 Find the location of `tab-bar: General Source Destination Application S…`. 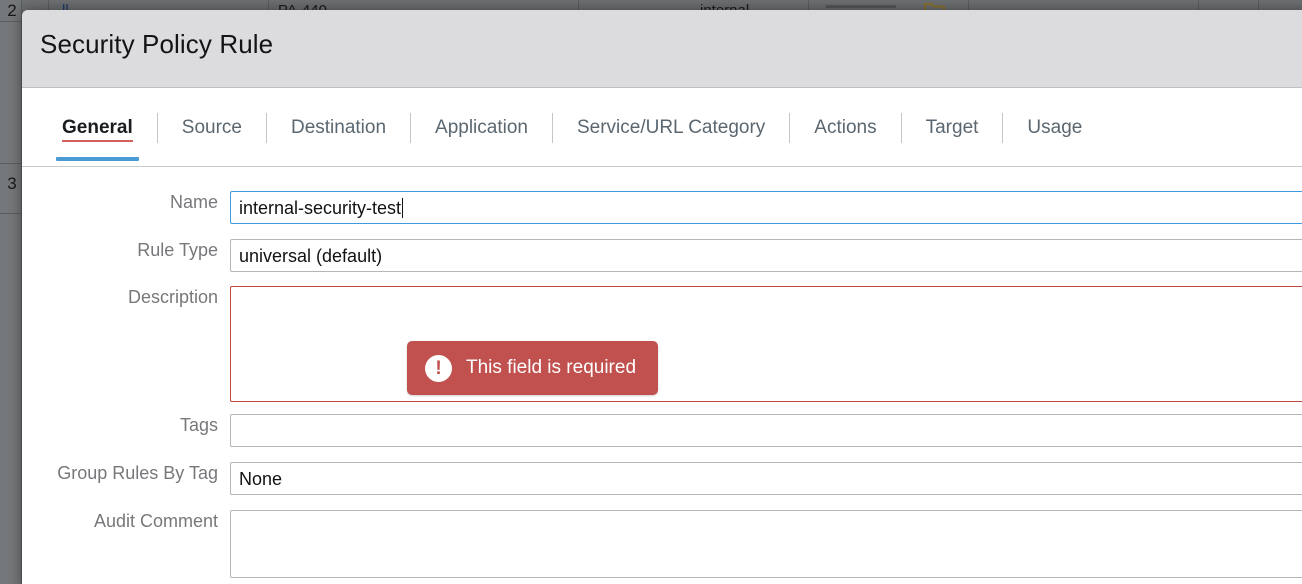

tab-bar: General Source Destination Application S… is located at coordinates (662, 138).